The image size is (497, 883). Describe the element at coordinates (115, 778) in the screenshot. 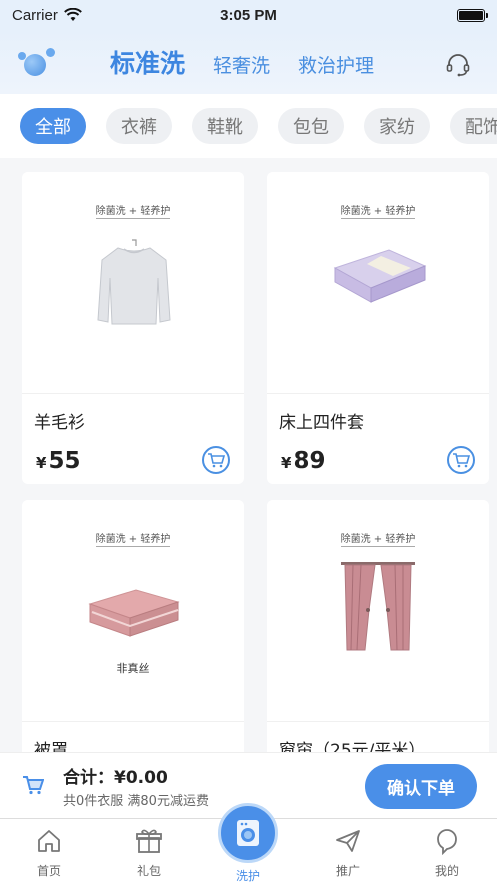

I see `order-total: 合计：¥0.00` at that location.